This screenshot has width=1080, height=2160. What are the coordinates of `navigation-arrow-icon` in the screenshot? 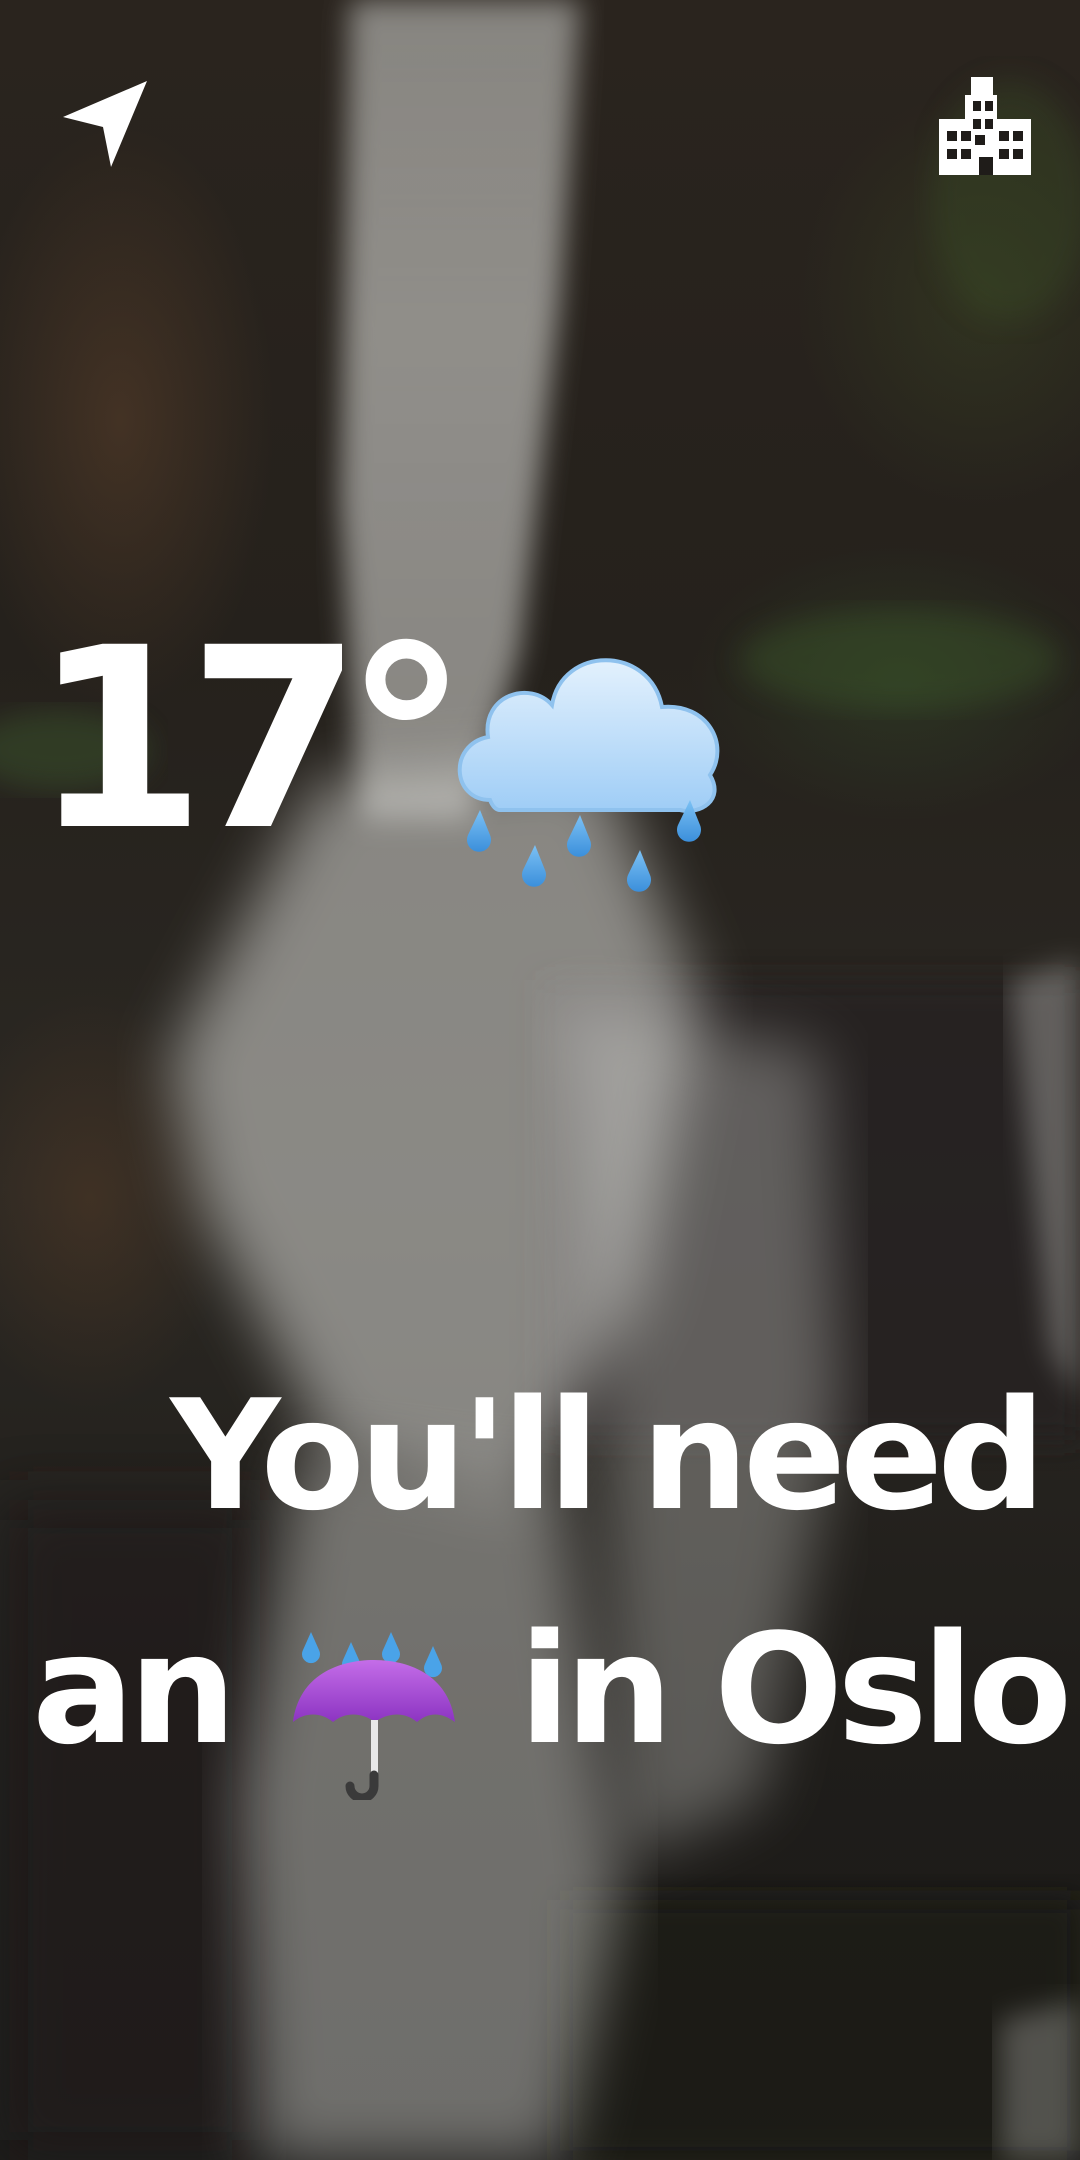 It's located at (105, 124).